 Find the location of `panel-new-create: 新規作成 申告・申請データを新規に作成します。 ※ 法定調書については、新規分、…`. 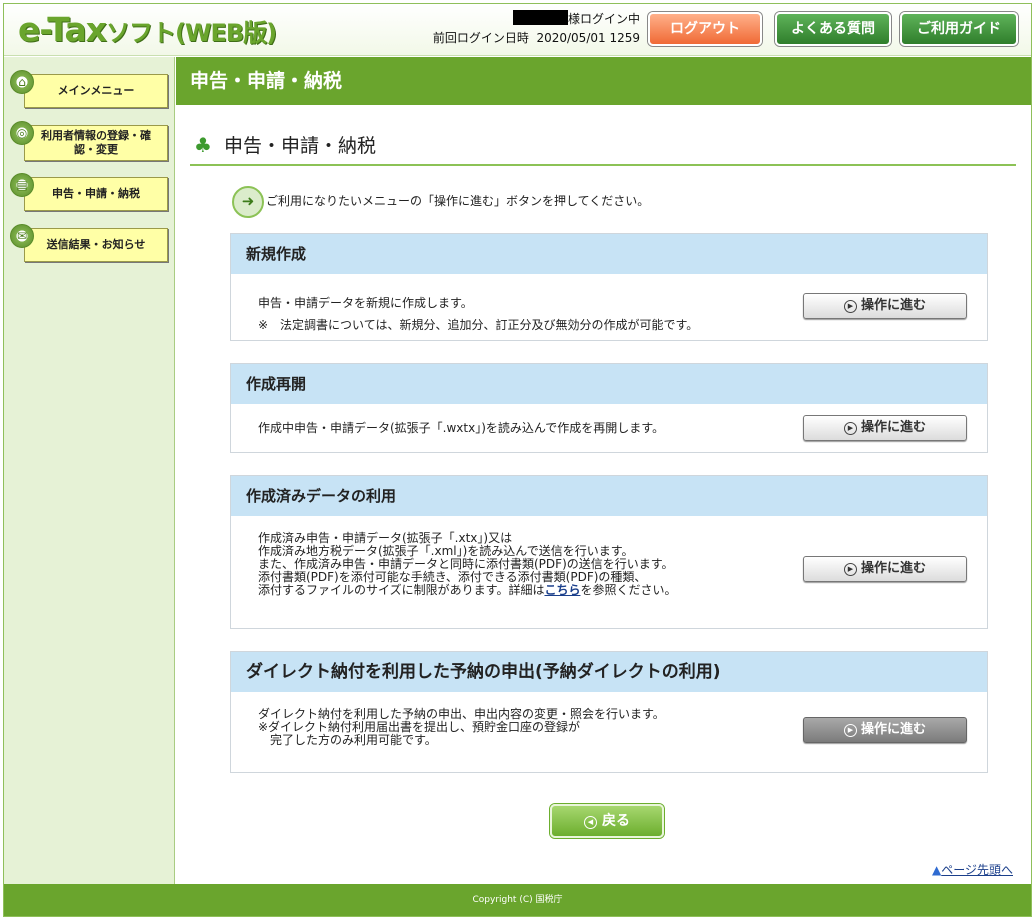

panel-new-create: 新規作成 申告・申請データを新規に作成します。 ※ 法定調書については、新規分、… is located at coordinates (609, 287).